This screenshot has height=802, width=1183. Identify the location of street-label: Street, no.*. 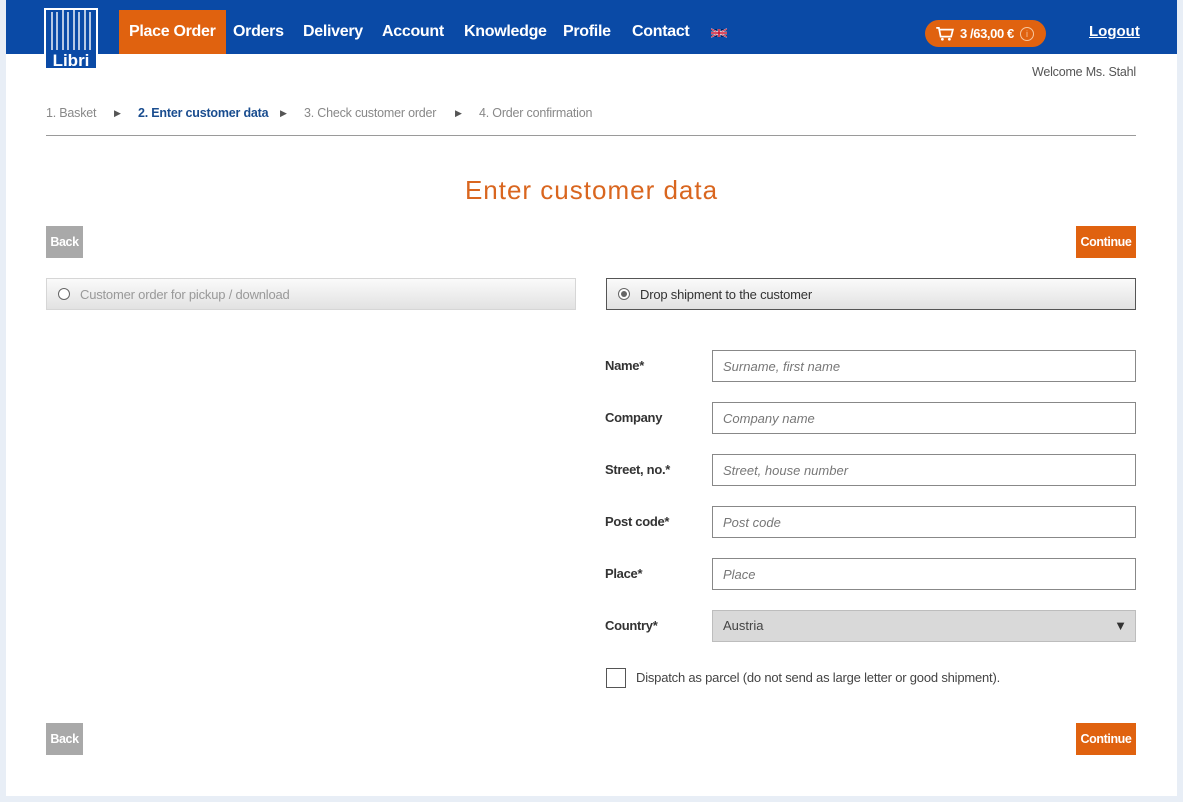
(638, 469).